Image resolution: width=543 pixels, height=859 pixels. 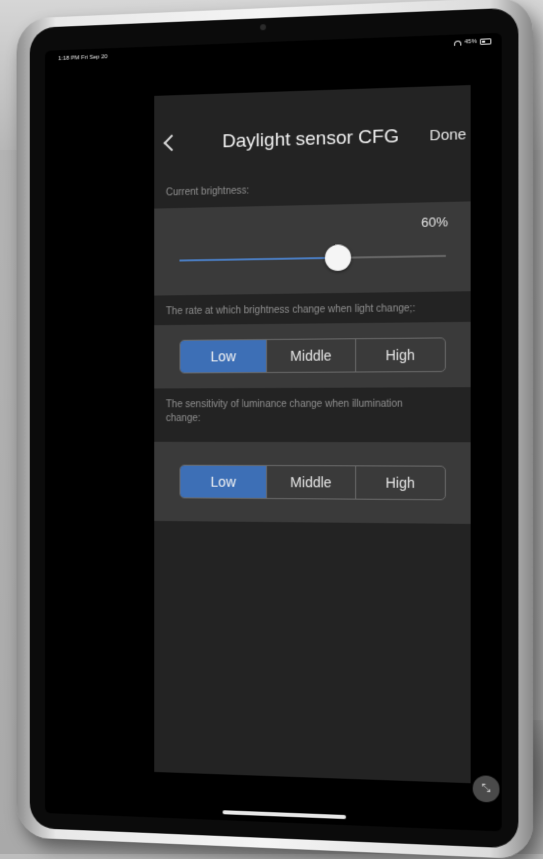 What do you see at coordinates (284, 815) in the screenshot?
I see `home-indicator` at bounding box center [284, 815].